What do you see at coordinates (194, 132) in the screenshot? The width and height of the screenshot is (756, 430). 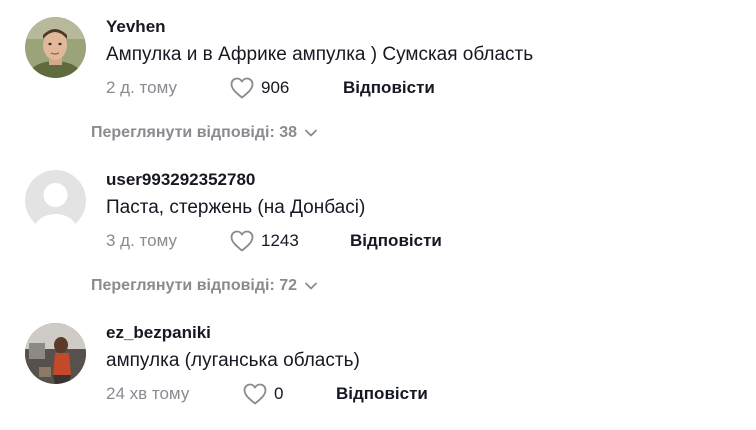 I see `view-replies-label: Переглянути відповіді: 38` at bounding box center [194, 132].